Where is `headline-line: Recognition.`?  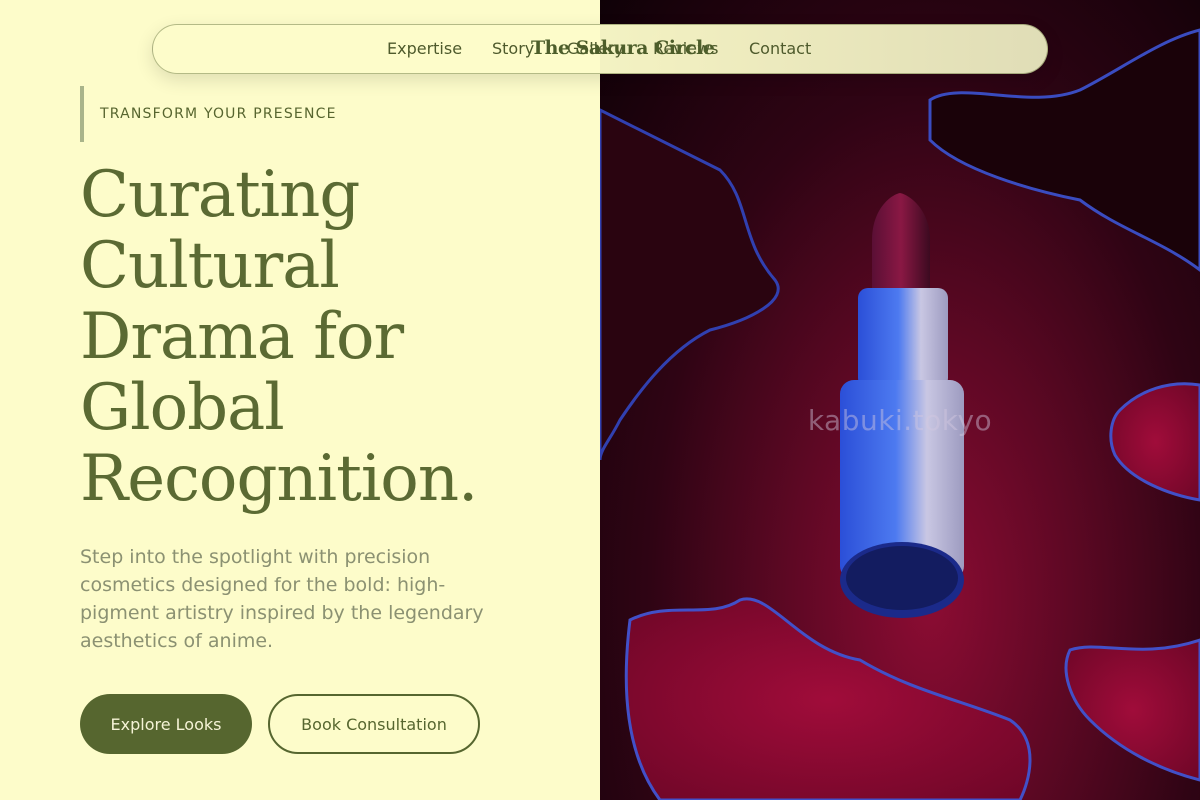
headline-line: Recognition. is located at coordinates (279, 479).